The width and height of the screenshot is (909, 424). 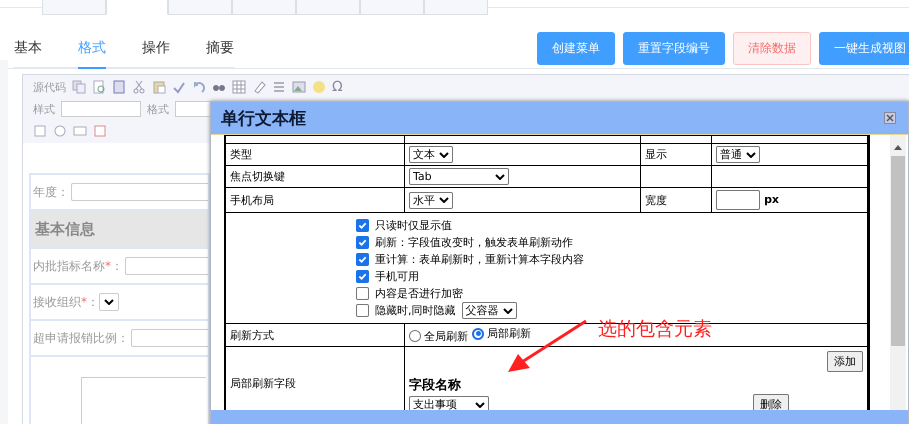 What do you see at coordinates (279, 87) in the screenshot?
I see `list-icon` at bounding box center [279, 87].